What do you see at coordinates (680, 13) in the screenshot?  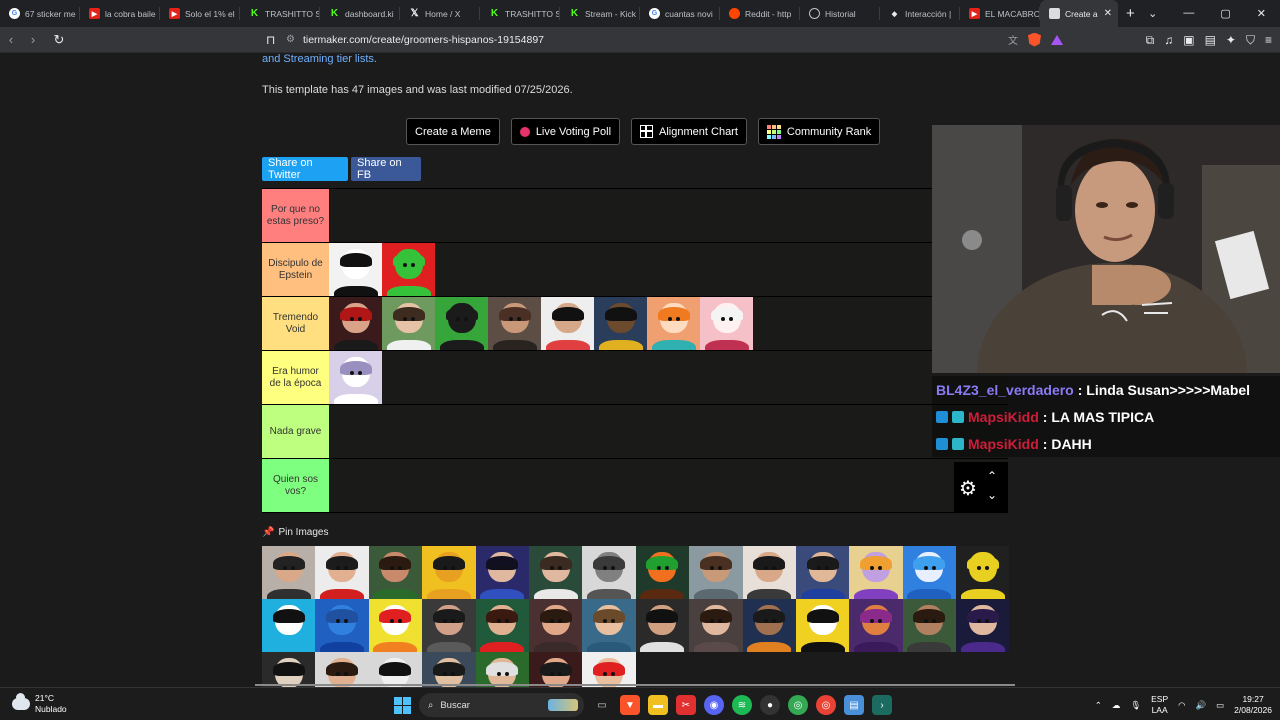 I see `browser-tab: Gcuantas novi` at bounding box center [680, 13].